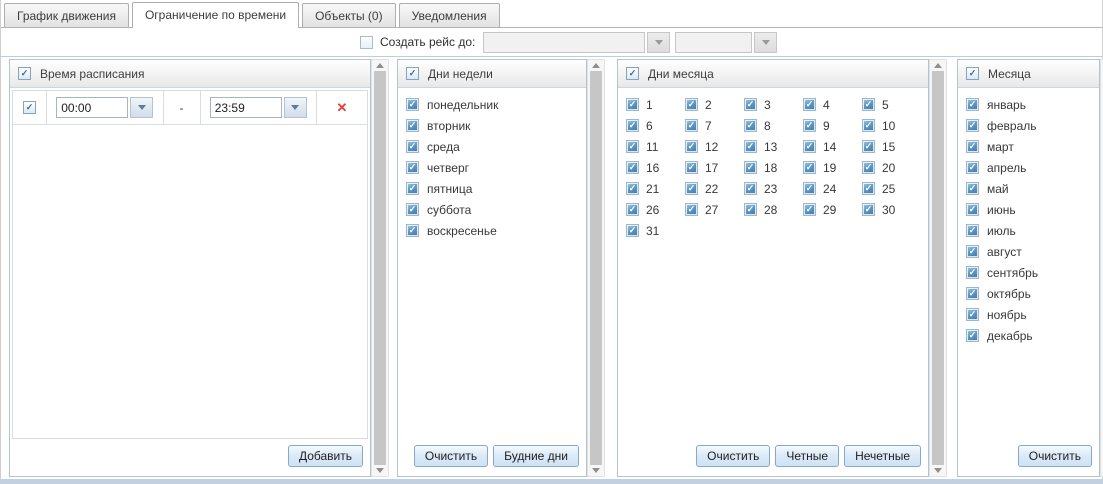 The width and height of the screenshot is (1103, 484). Describe the element at coordinates (142, 107) in the screenshot. I see `start-time-dropdown-button` at that location.